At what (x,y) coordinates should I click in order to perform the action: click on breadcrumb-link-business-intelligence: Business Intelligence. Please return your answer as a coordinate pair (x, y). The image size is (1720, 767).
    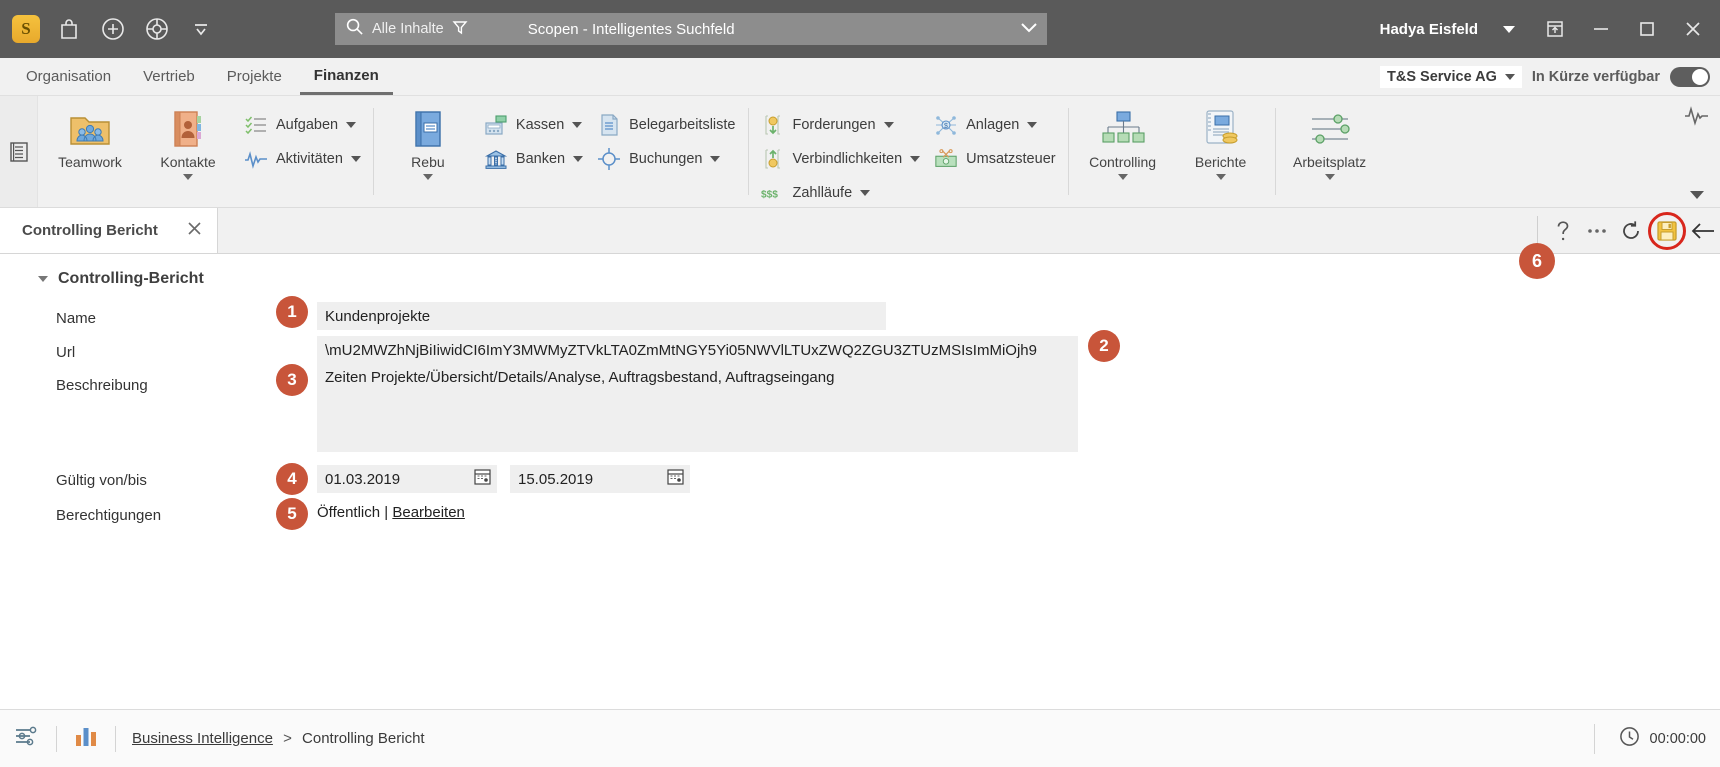
    Looking at the image, I should click on (202, 738).